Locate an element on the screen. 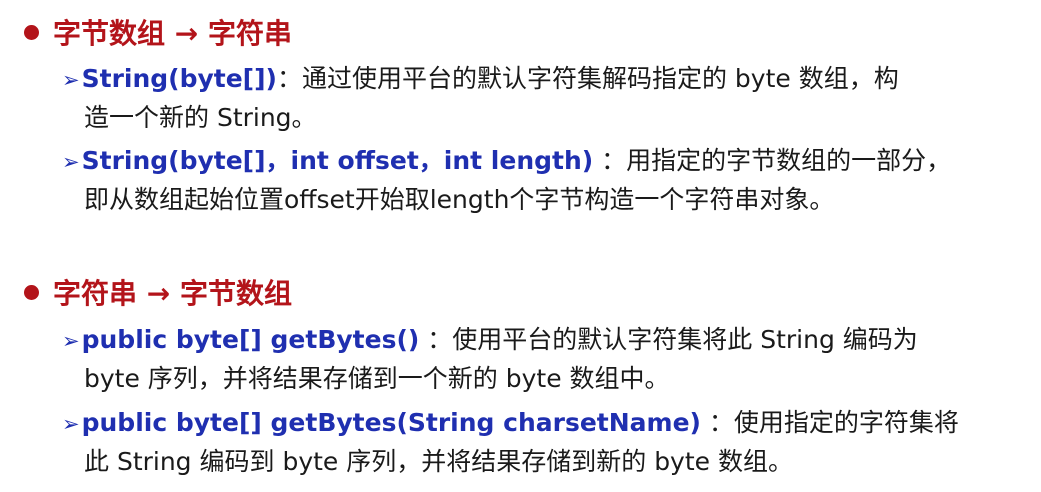  method-signature: String(byte[]，int offset，int length) is located at coordinates (337, 160).